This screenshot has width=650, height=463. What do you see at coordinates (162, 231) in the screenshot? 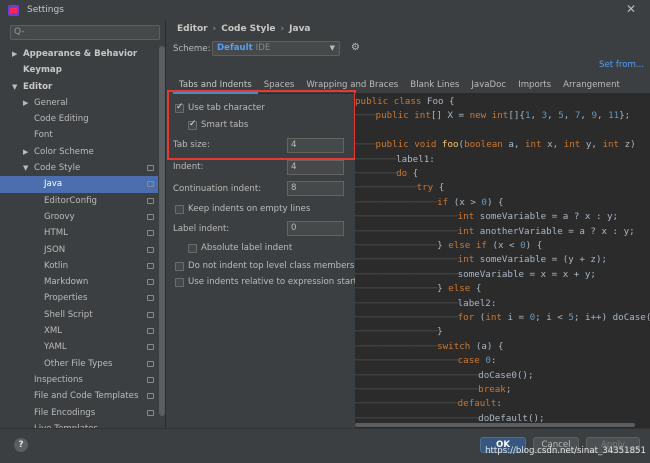
I see `sidebar-scrollbar-thumb` at bounding box center [162, 231].